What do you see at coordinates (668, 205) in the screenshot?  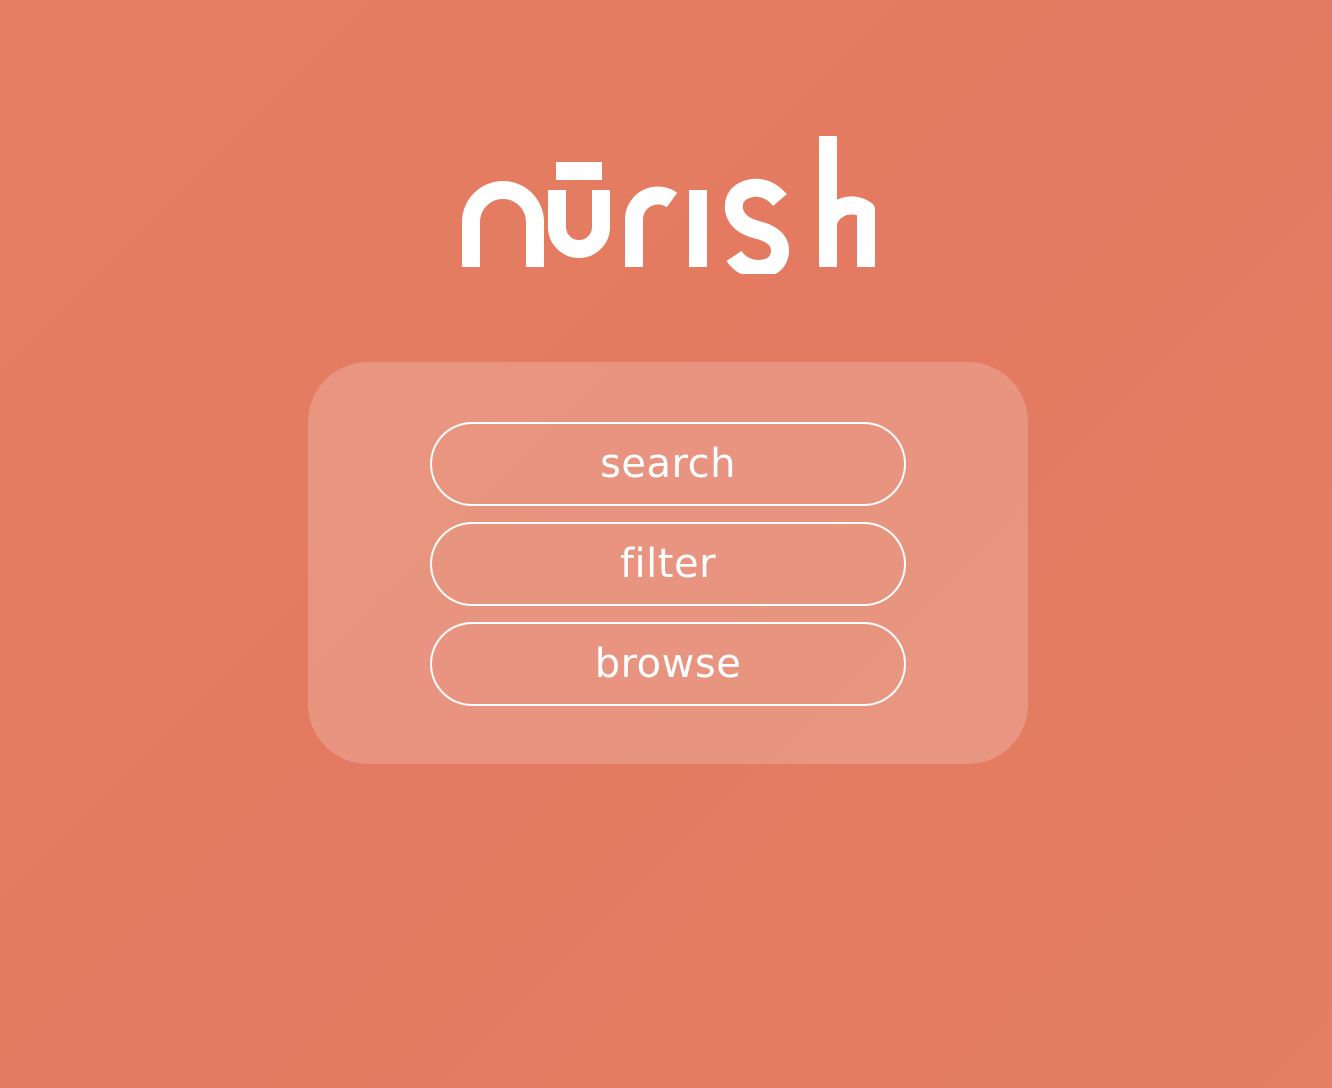 I see `nurish-wordmark` at bounding box center [668, 205].